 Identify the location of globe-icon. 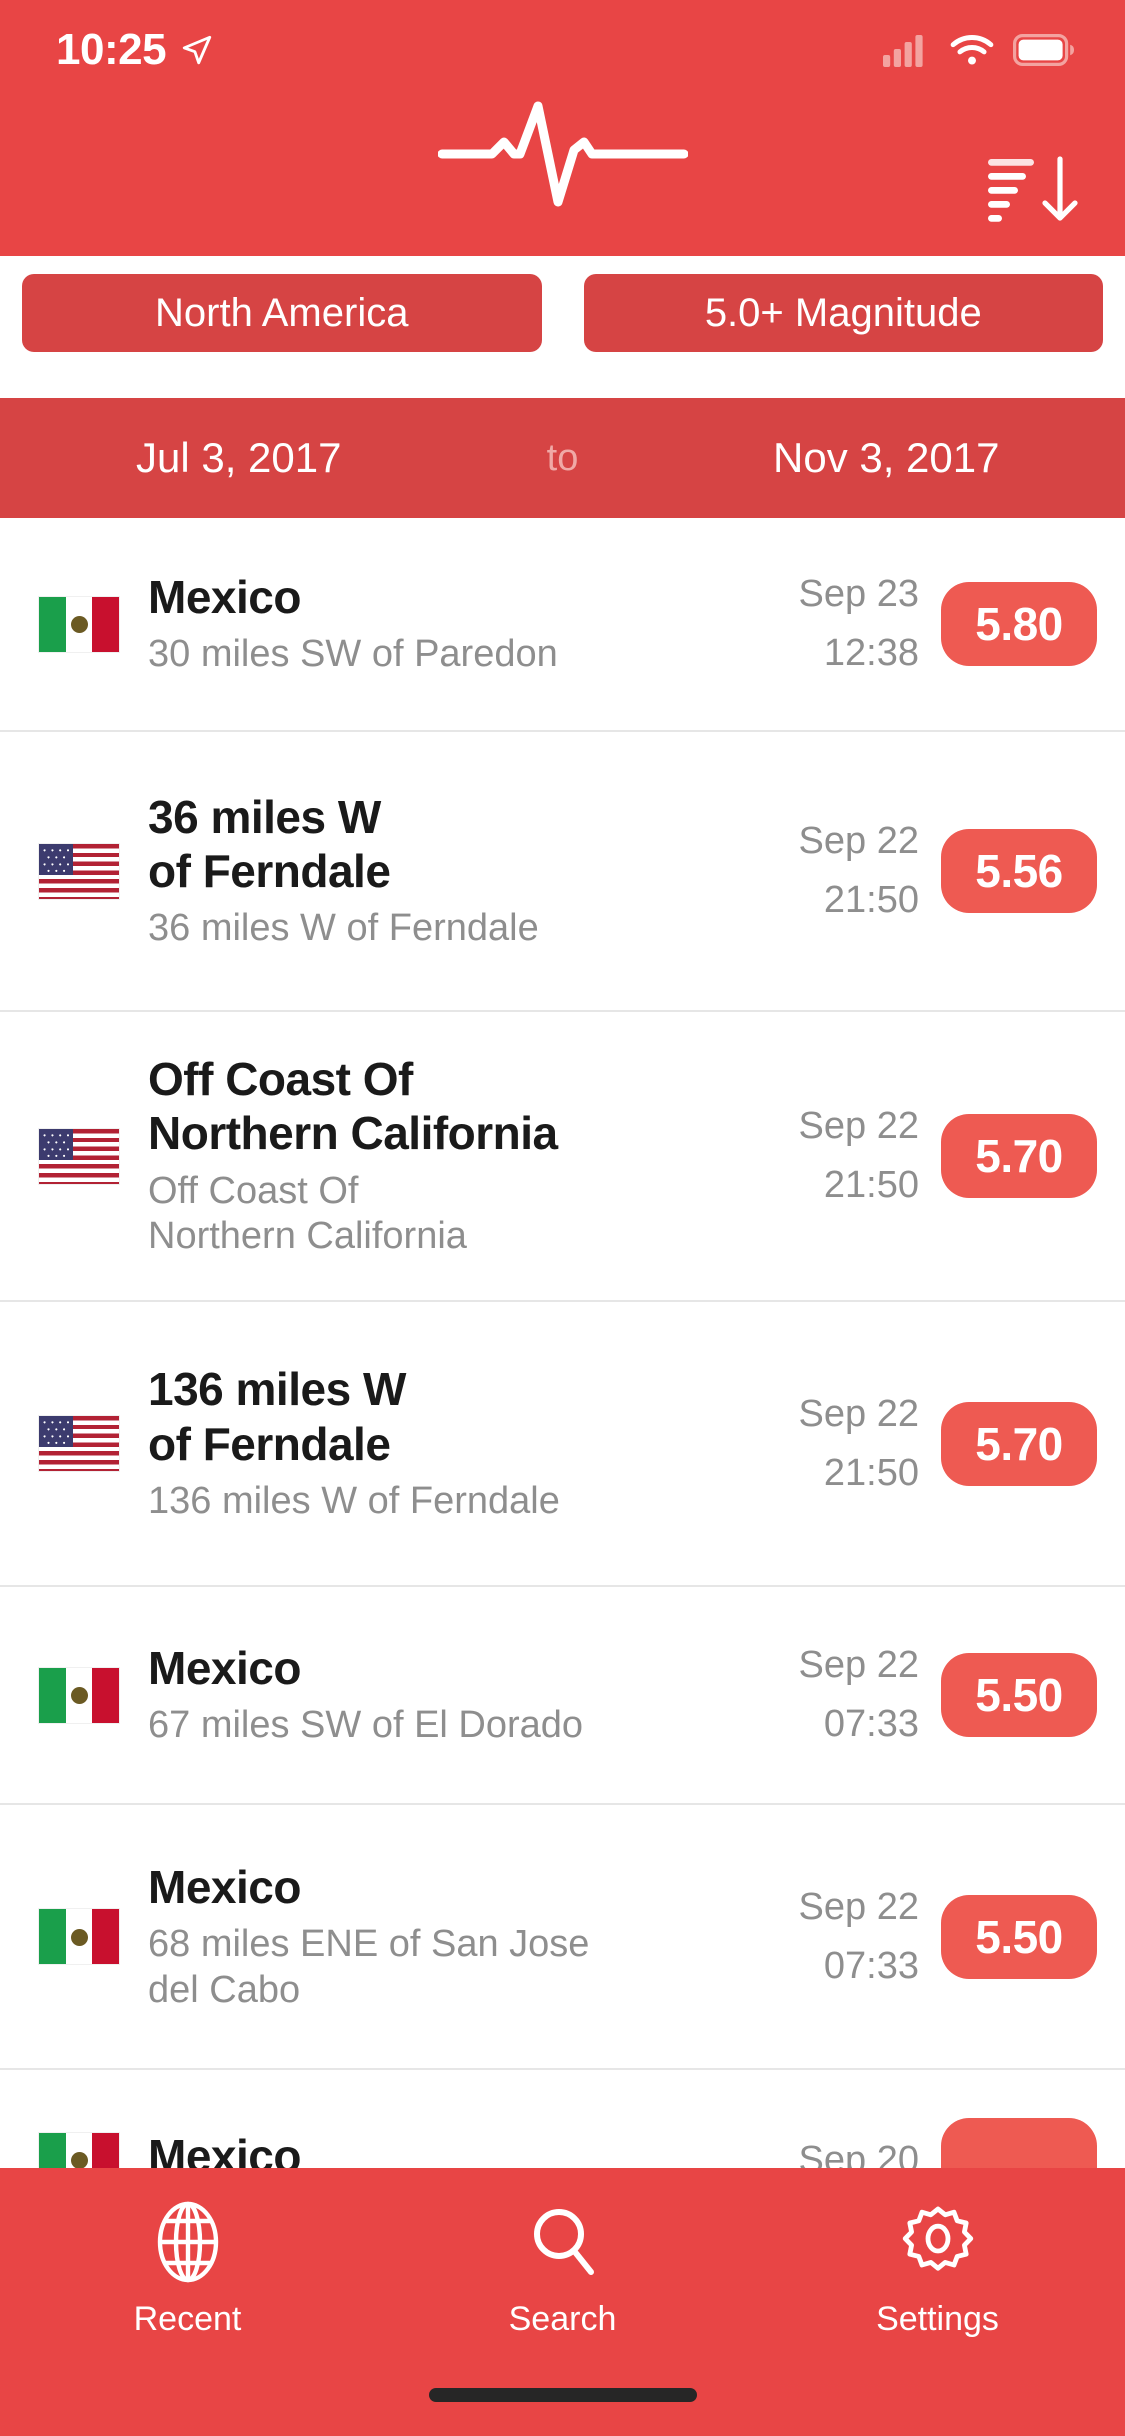
(187, 2242).